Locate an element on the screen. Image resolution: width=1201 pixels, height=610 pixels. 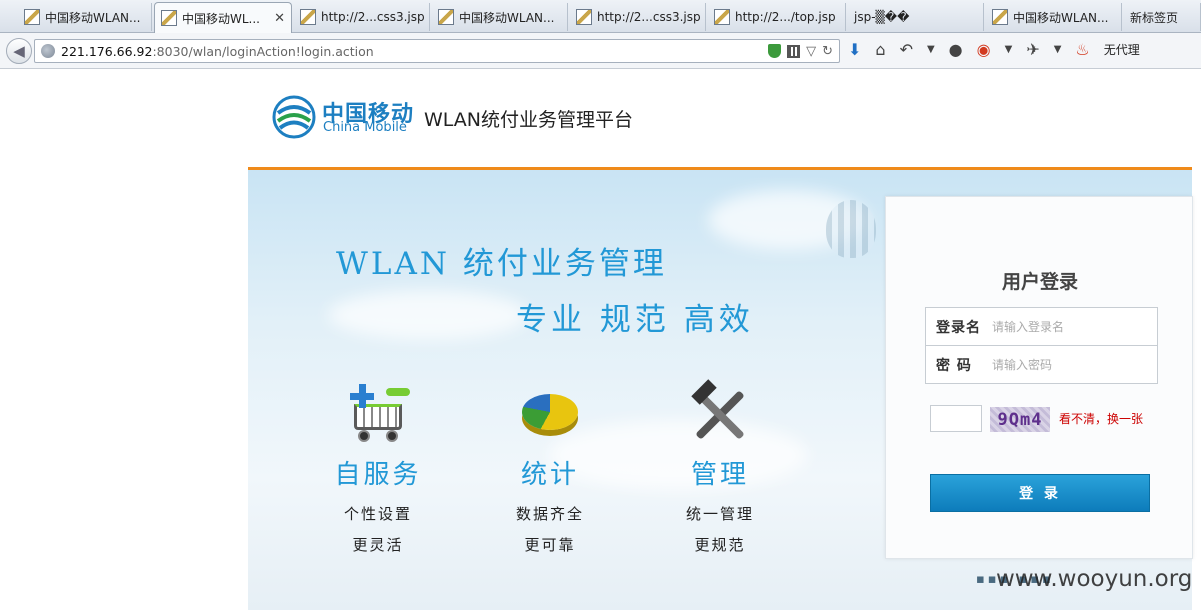
password-field: 密 码 is located at coordinates (1041, 364).